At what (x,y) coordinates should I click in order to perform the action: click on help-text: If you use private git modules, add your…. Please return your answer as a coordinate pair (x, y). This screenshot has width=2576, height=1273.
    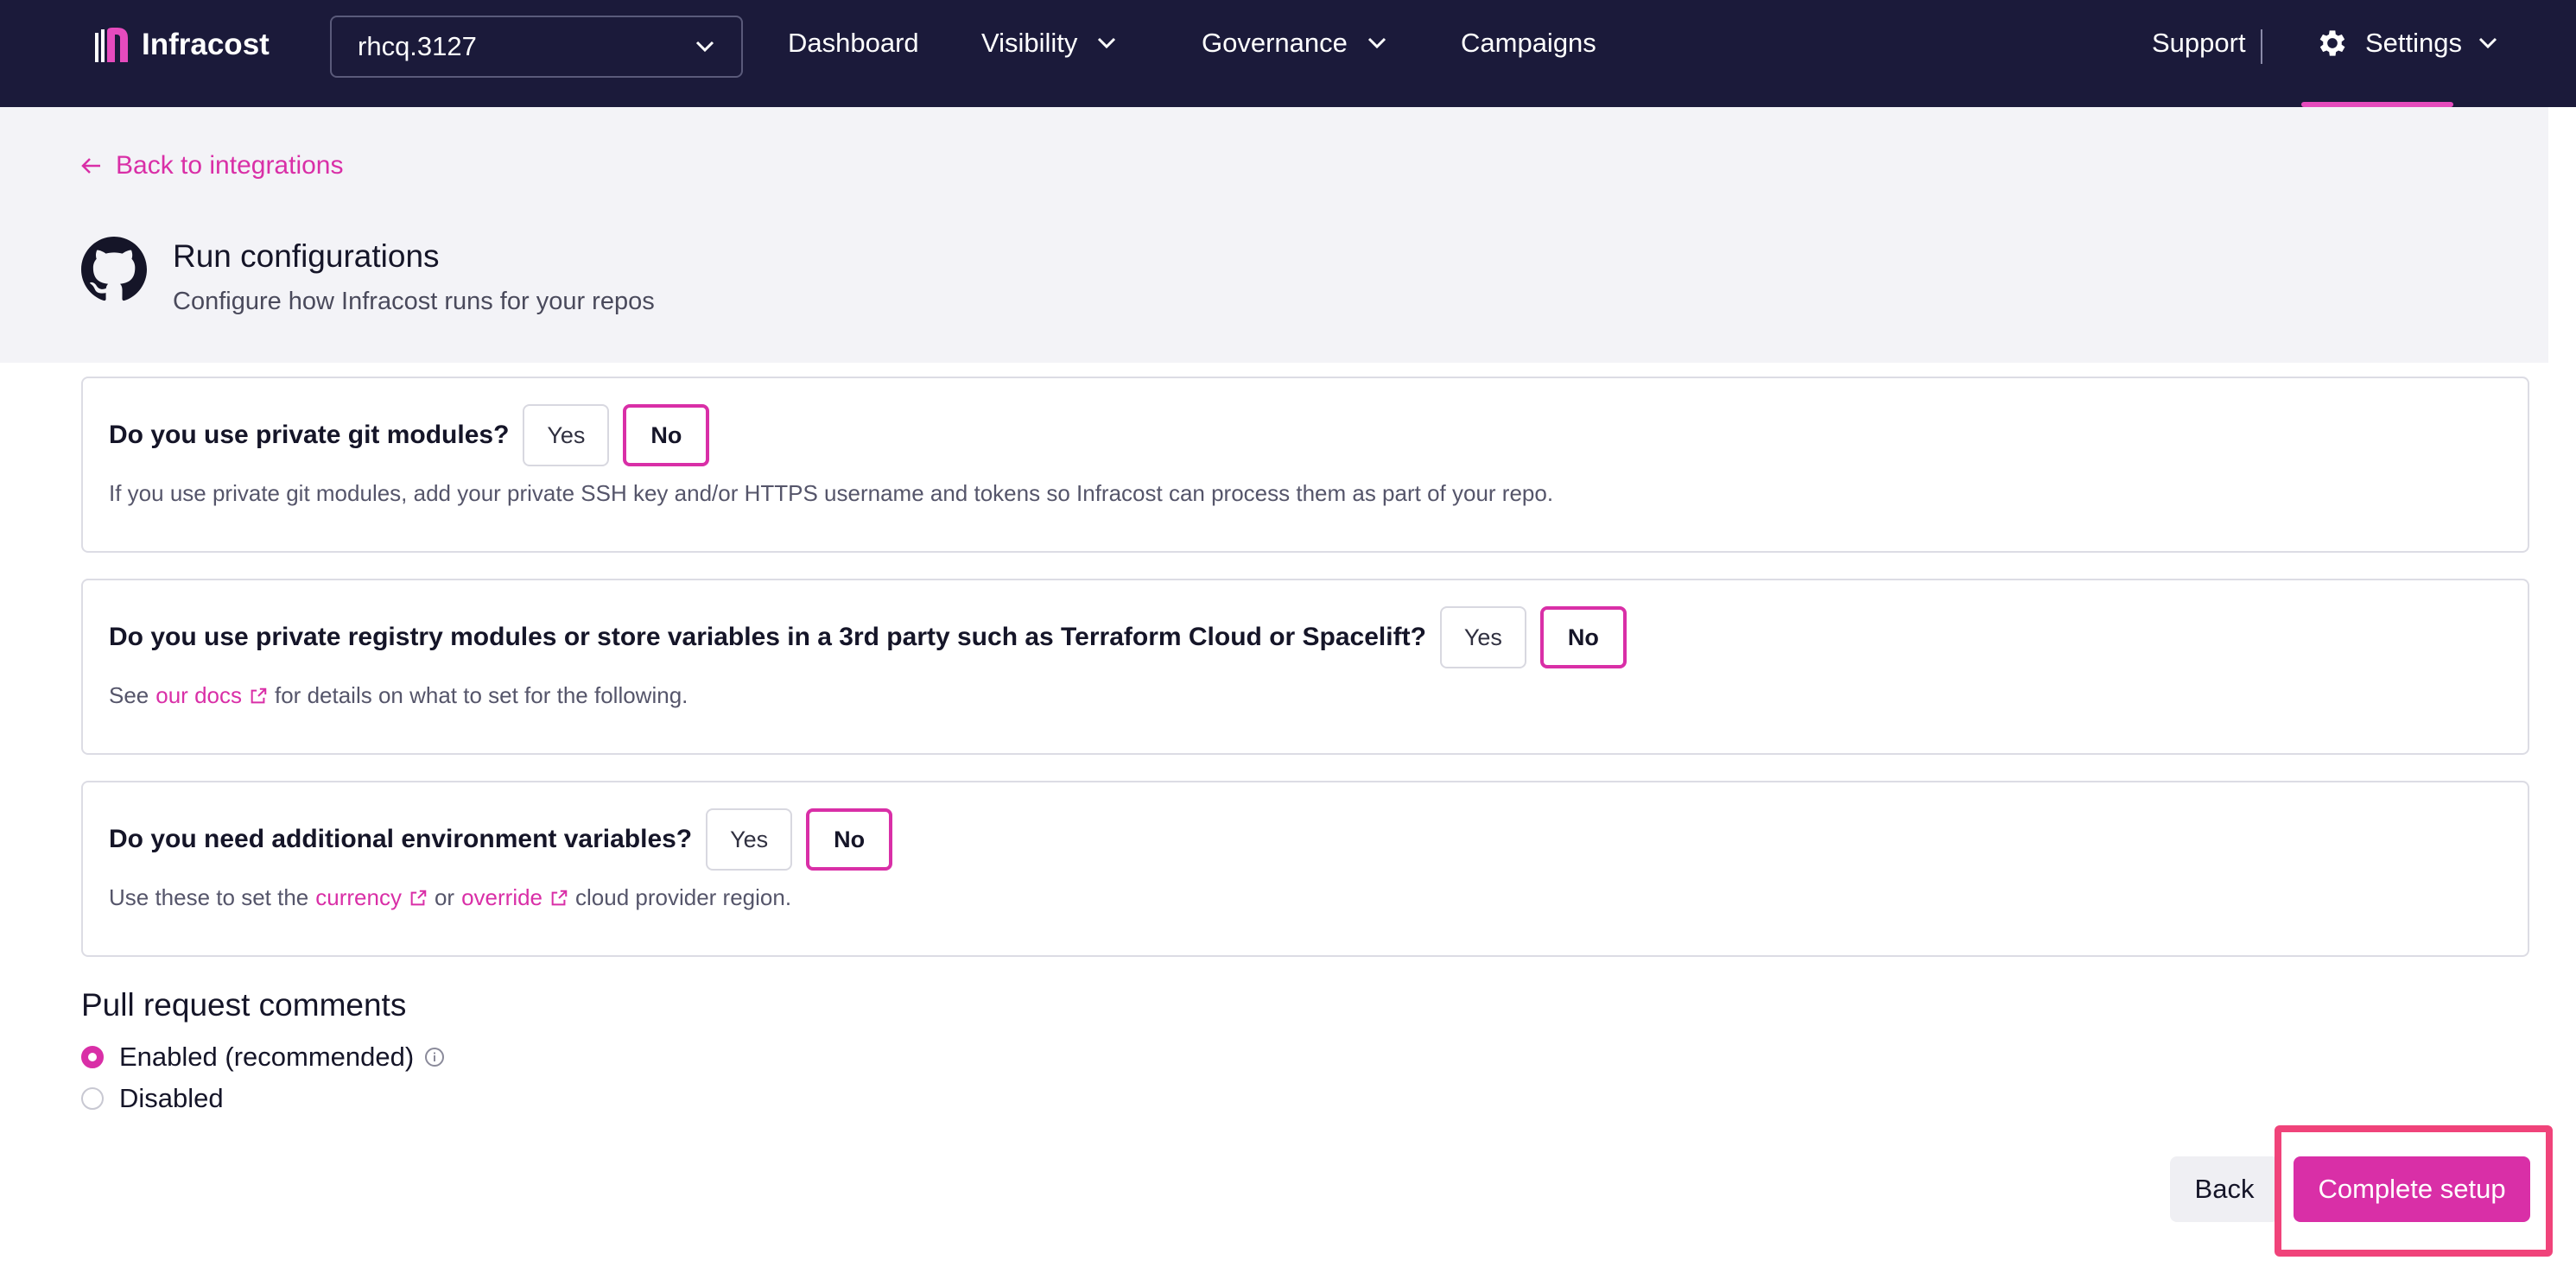
    Looking at the image, I should click on (831, 493).